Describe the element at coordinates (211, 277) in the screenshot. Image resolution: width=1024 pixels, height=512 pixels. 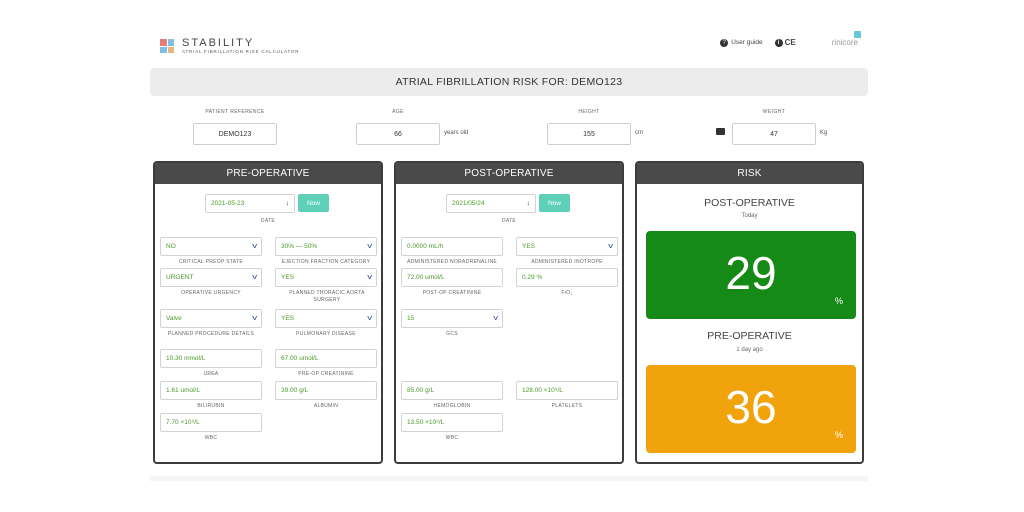
I see `operative-urgency-select: URGENT v` at that location.